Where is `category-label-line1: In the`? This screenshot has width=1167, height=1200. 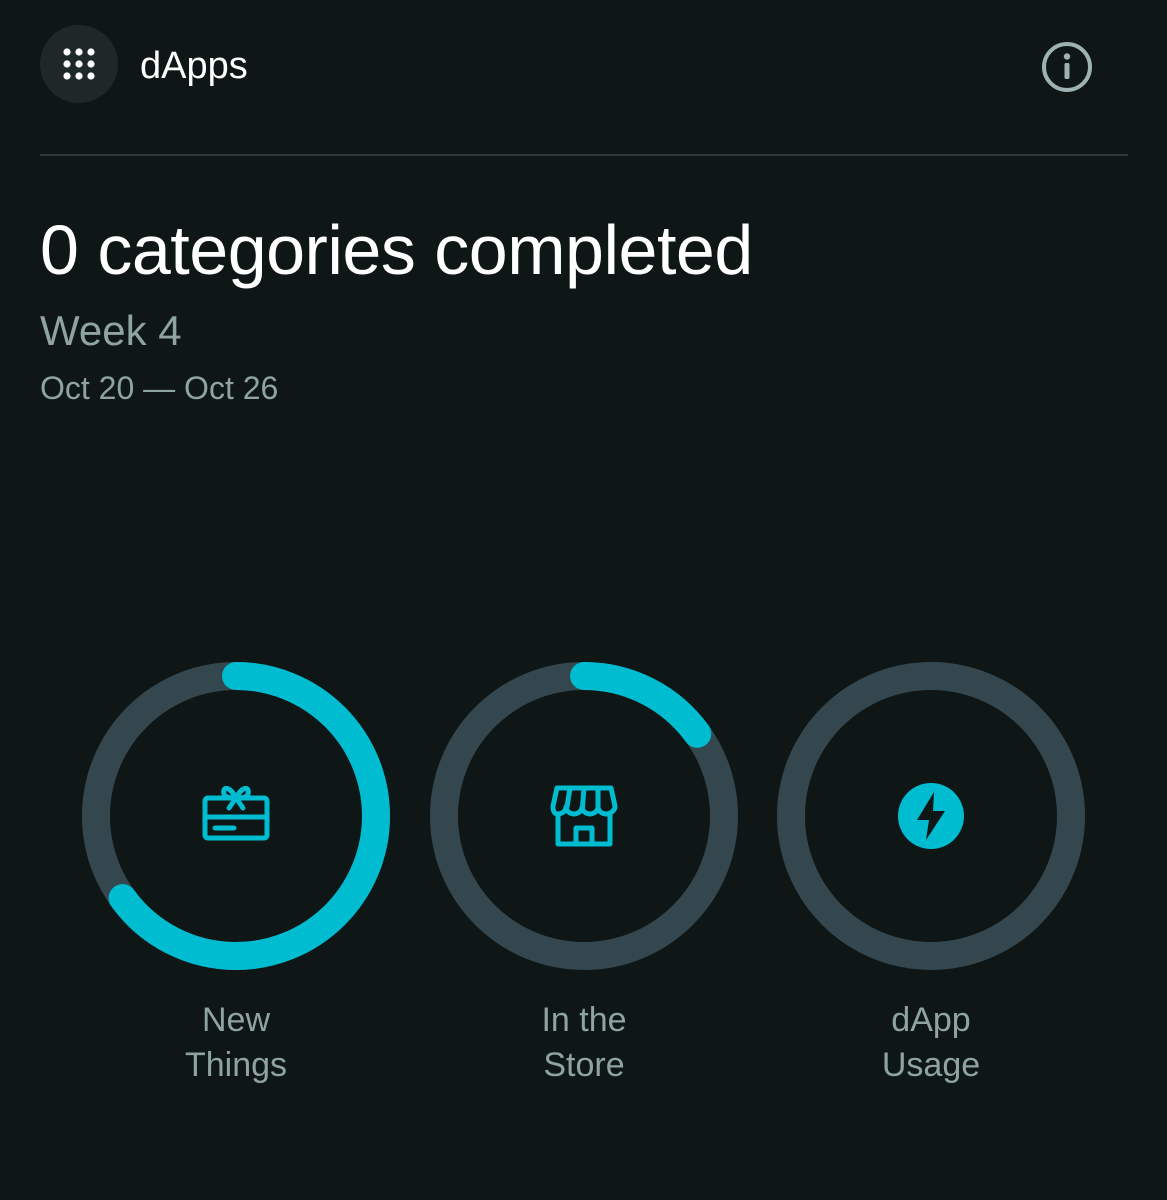
category-label-line1: In the is located at coordinates (584, 1020).